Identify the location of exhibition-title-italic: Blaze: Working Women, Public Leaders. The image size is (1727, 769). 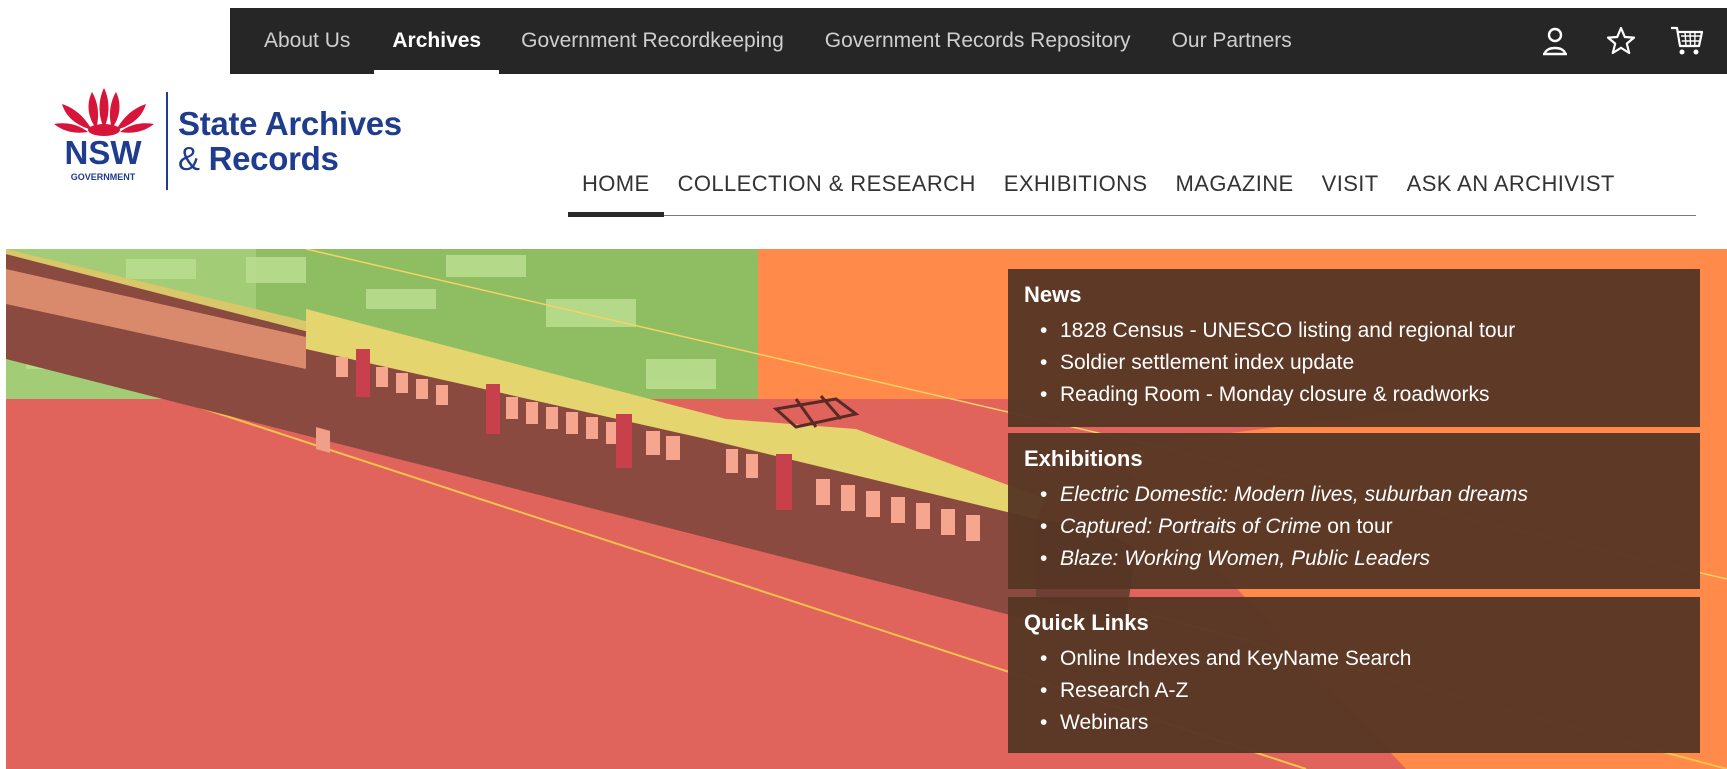
(1245, 558).